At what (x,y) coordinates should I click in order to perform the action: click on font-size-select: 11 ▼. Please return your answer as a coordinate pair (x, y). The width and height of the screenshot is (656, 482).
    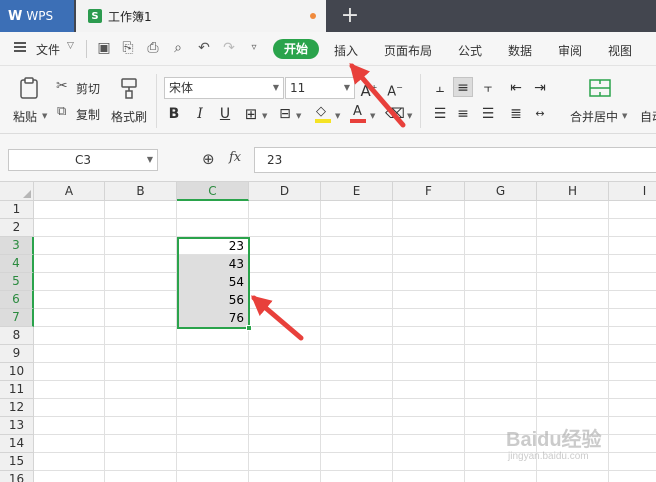
    Looking at the image, I should click on (320, 88).